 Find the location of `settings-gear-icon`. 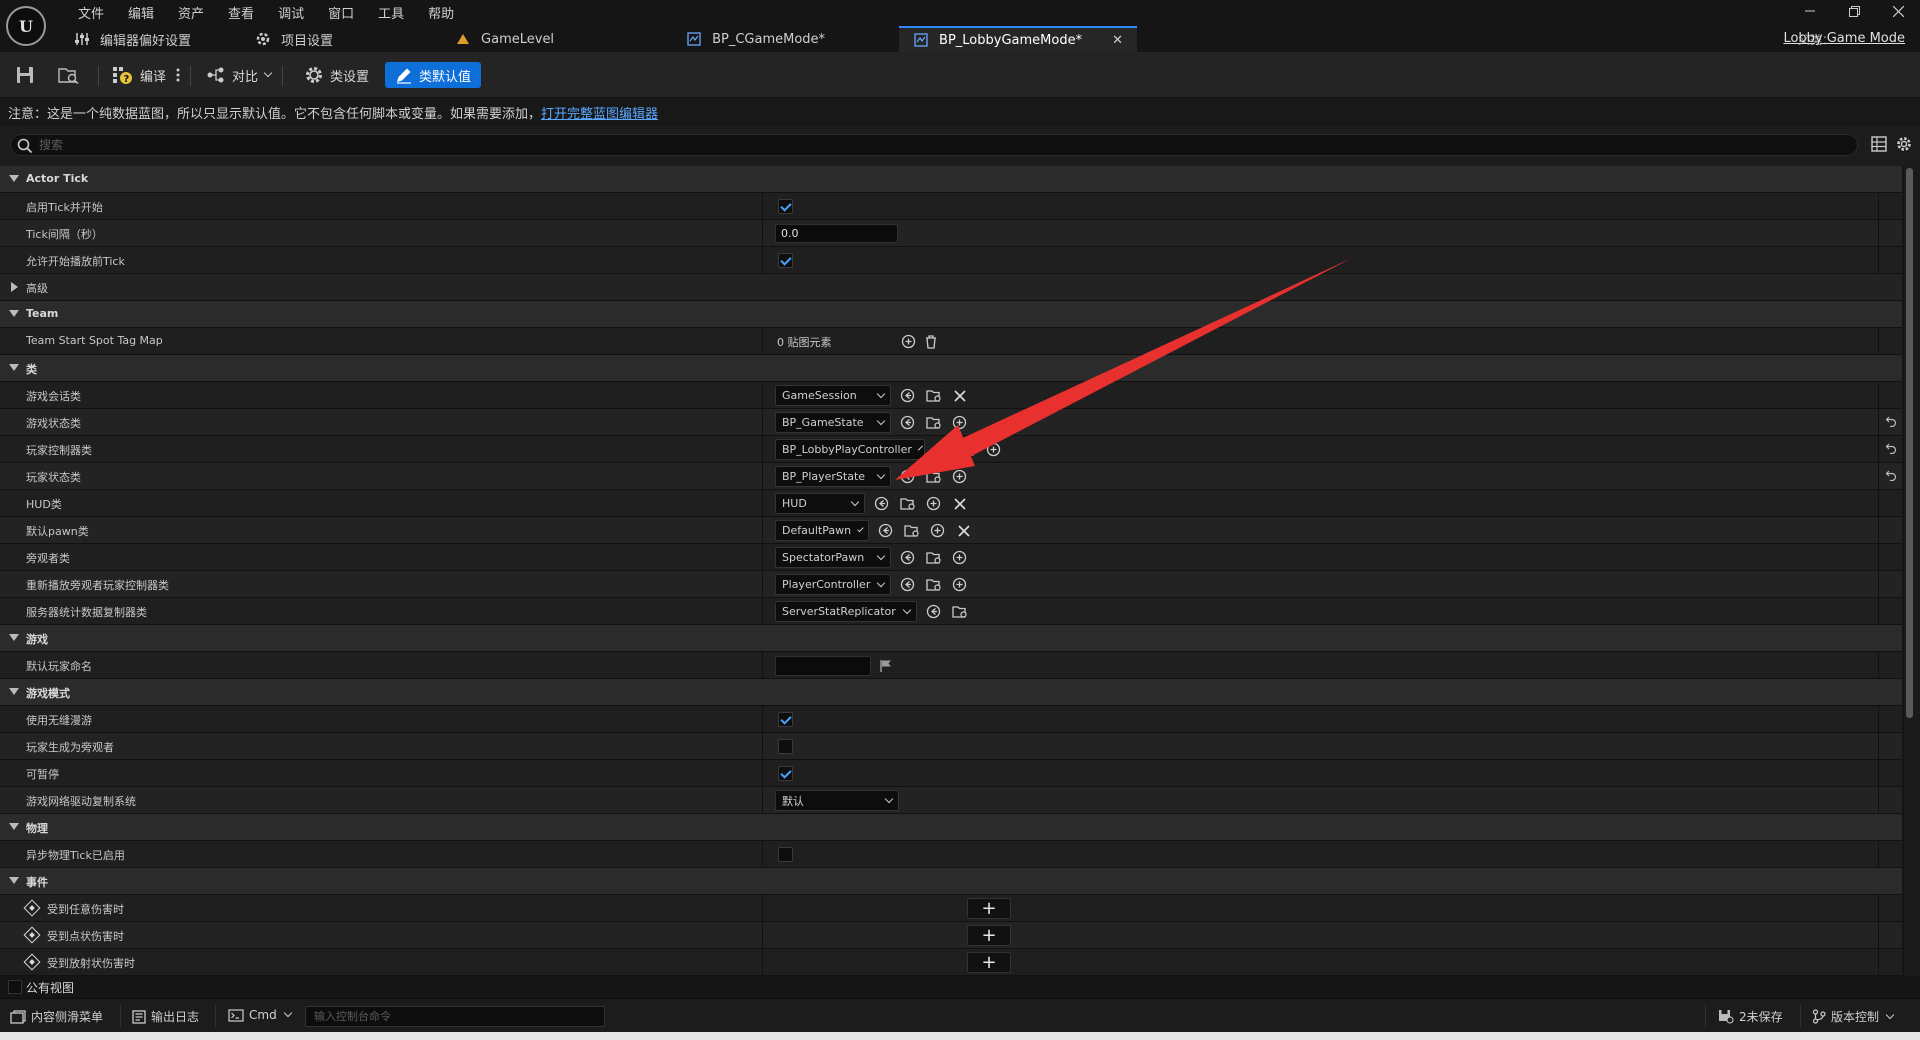

settings-gear-icon is located at coordinates (1904, 144).